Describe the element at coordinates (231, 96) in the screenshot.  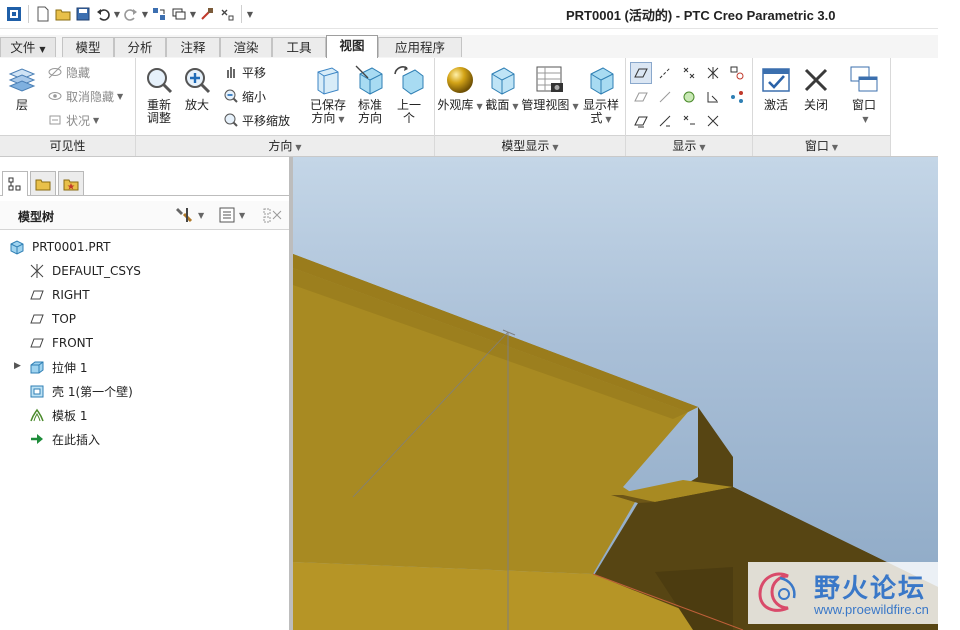
I see `zoom-out-icon` at that location.